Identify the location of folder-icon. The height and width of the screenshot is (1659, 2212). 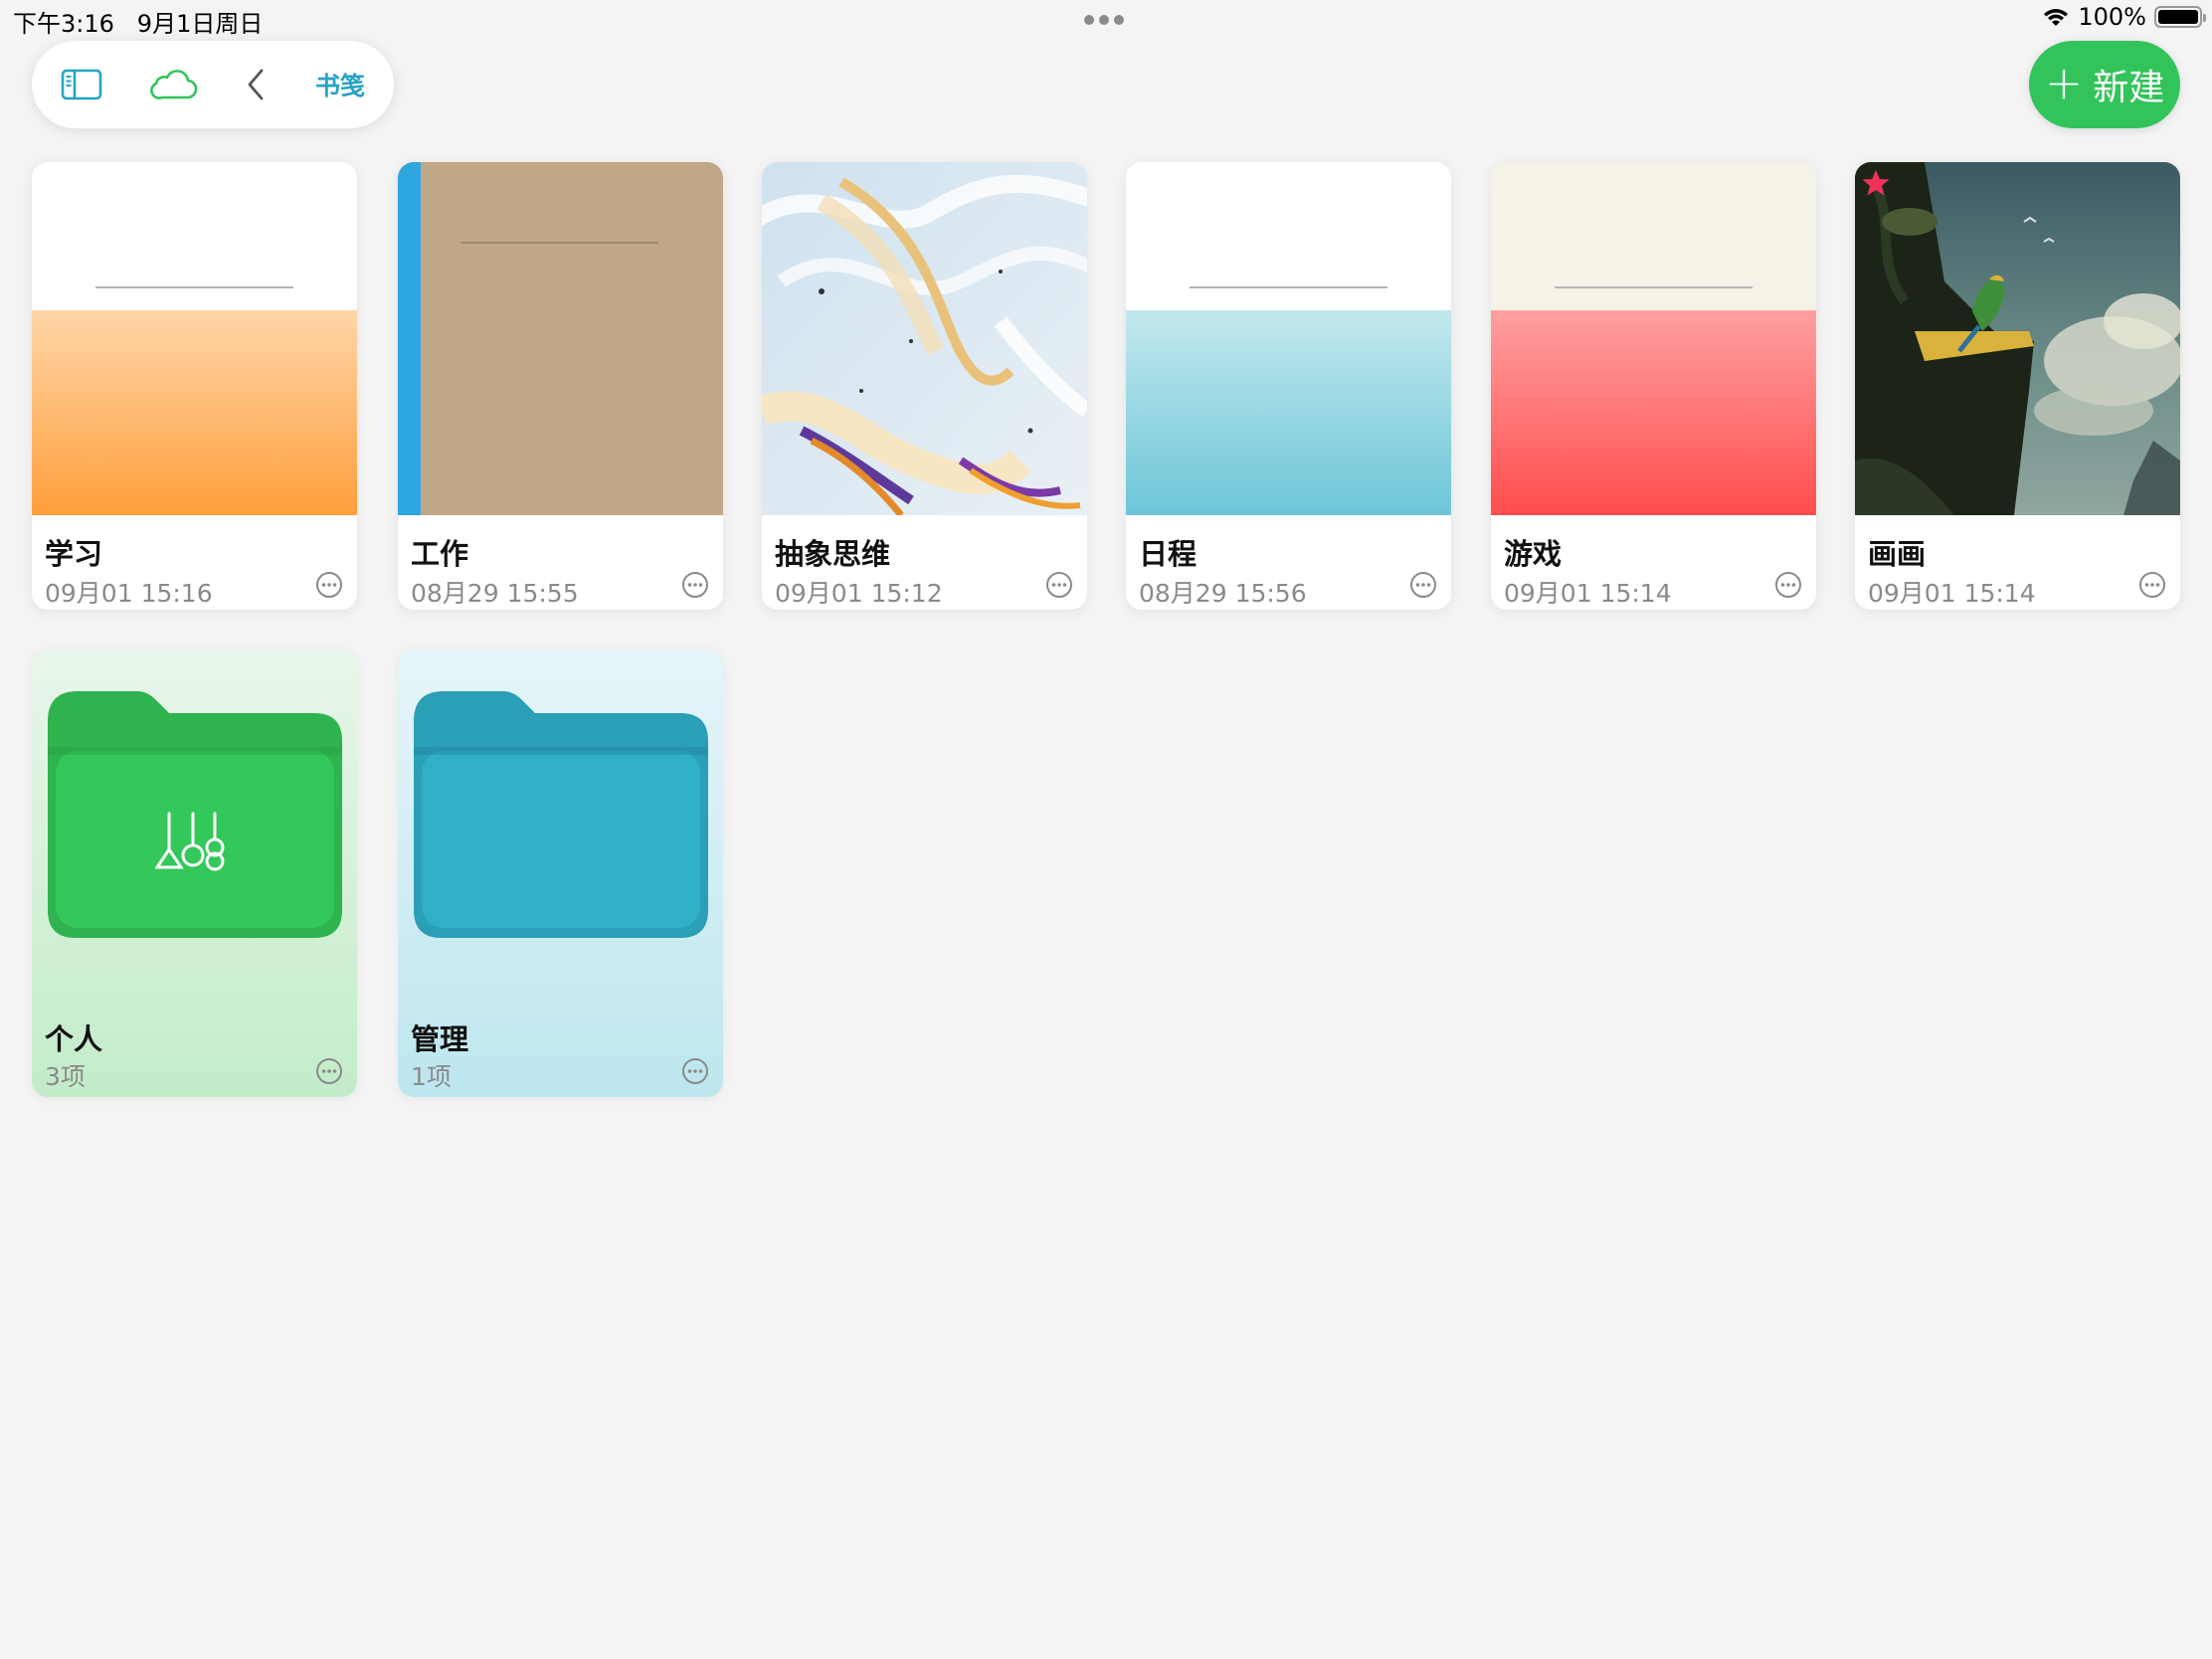
(561, 814).